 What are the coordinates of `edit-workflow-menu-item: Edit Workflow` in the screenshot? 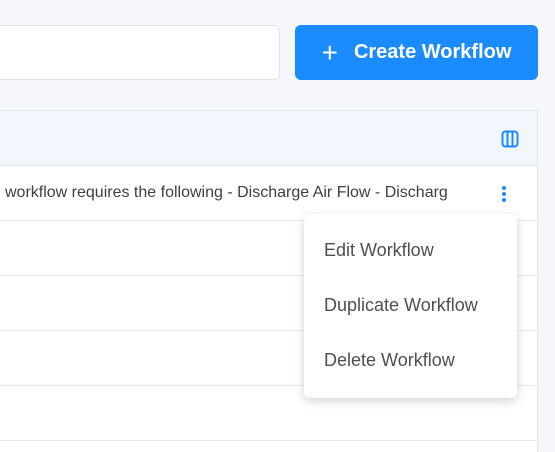 It's located at (410, 250).